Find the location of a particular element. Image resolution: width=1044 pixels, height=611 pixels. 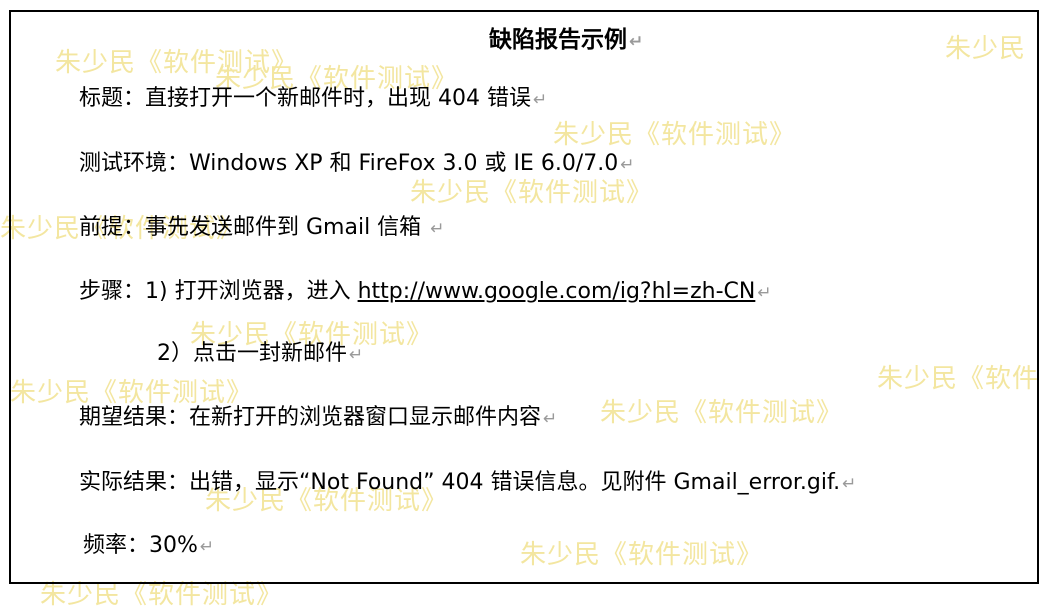

title-label: 标题： is located at coordinates (112, 98).